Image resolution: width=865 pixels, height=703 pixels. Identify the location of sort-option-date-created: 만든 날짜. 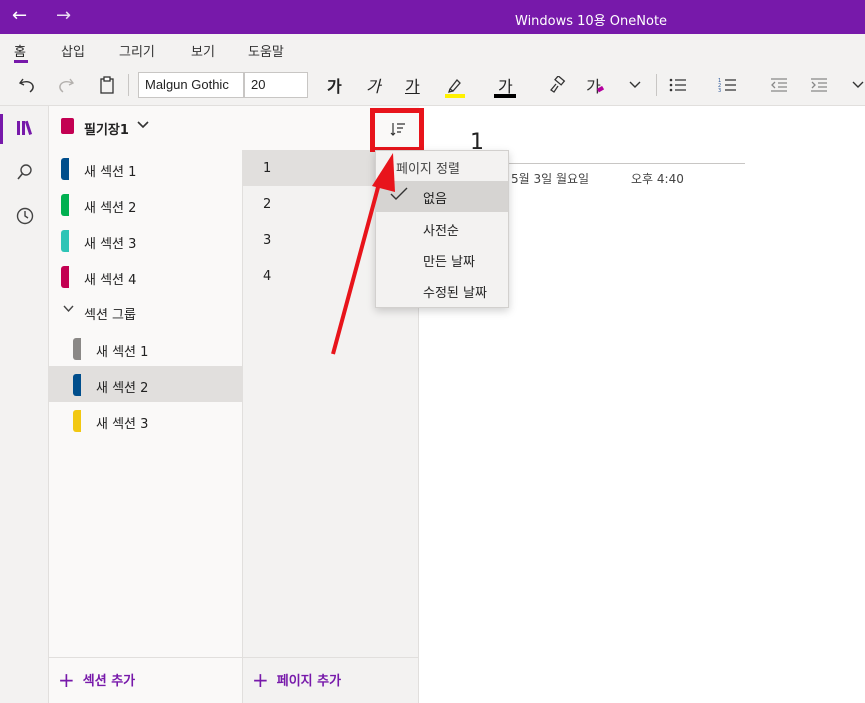
(442, 259).